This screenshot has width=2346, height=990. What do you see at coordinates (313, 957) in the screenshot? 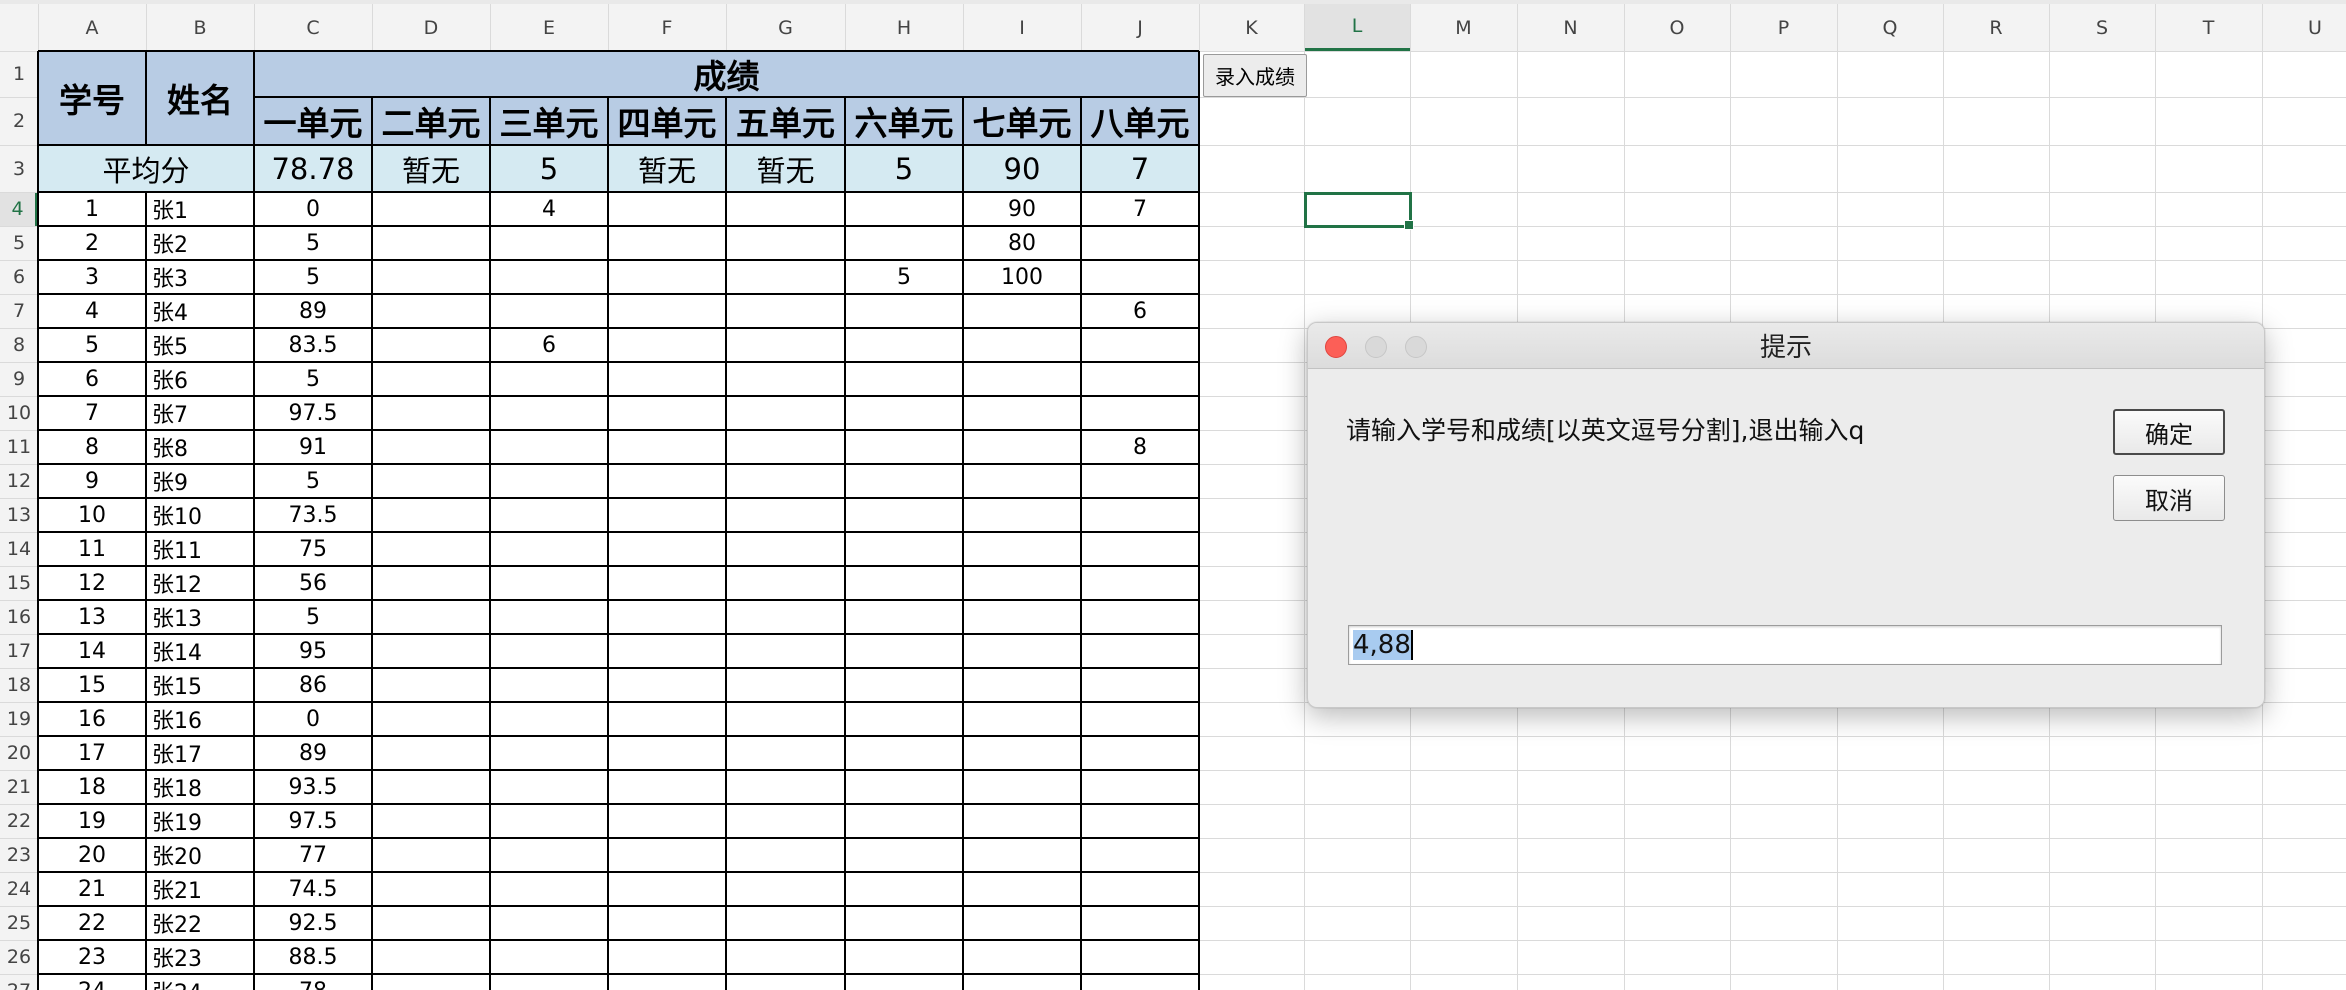
I see `score-cell-unit-1: 88.5` at bounding box center [313, 957].